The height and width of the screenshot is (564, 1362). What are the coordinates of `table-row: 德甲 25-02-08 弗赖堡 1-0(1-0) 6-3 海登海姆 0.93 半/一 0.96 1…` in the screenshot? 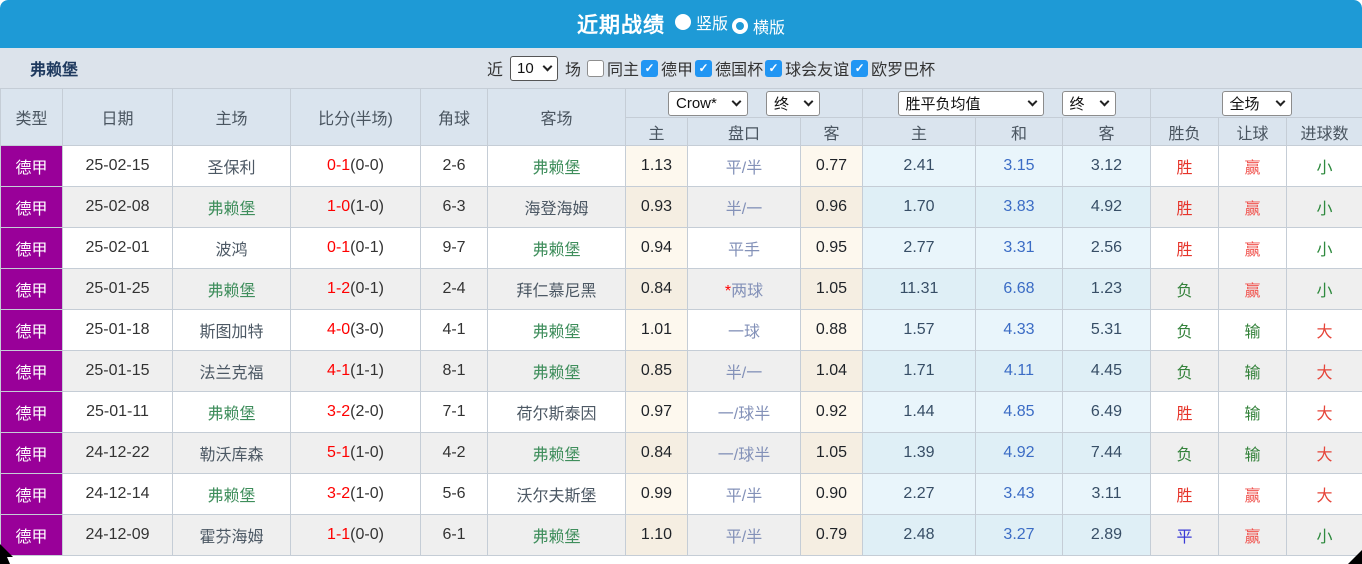 It's located at (681, 207).